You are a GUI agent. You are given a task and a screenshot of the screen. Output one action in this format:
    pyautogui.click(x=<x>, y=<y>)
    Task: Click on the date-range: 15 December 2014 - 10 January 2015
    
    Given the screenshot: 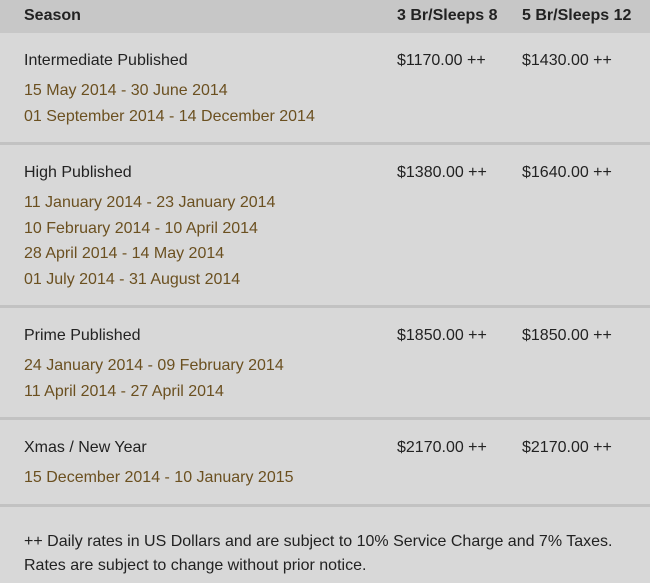 What is the action you would take?
    pyautogui.click(x=159, y=477)
    